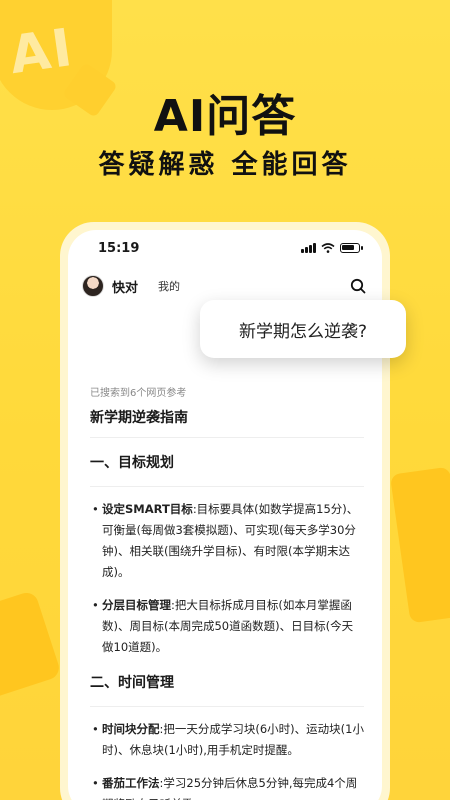  What do you see at coordinates (227, 689) in the screenshot?
I see `section-title: 二、时间管理` at bounding box center [227, 689].